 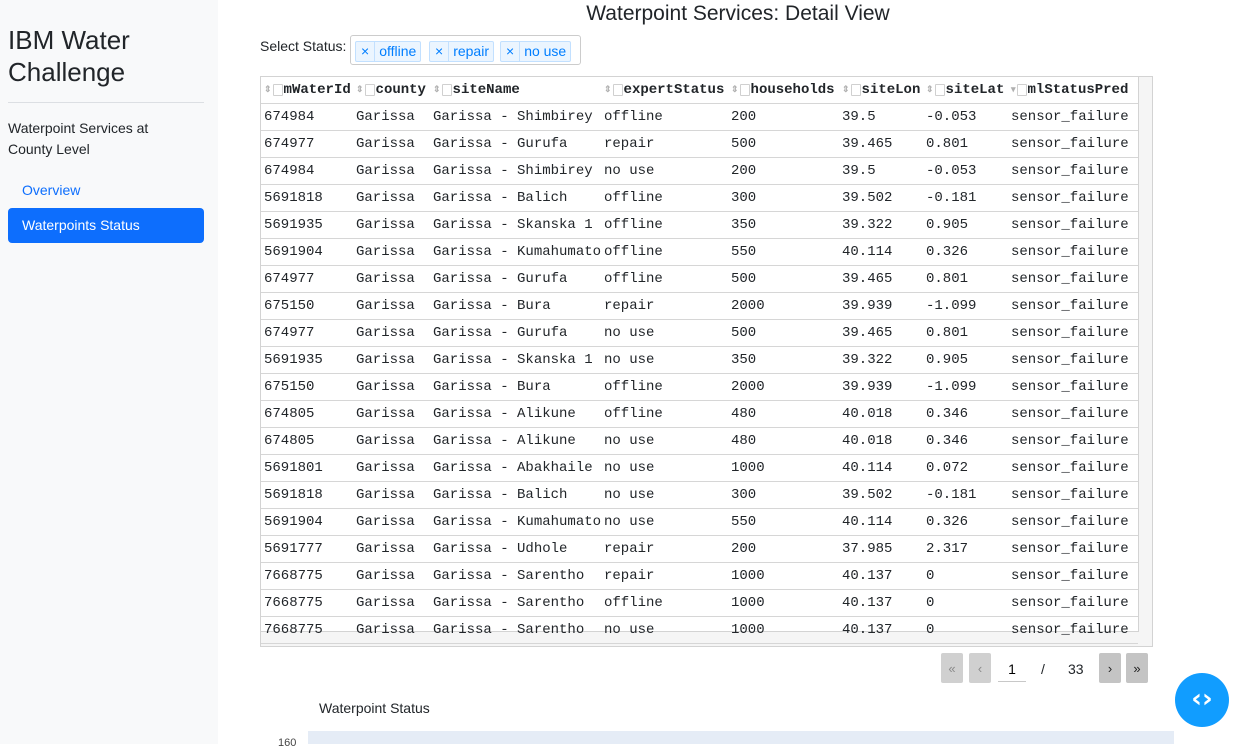 What do you see at coordinates (783, 198) in the screenshot?
I see `table-cell-households: 300` at bounding box center [783, 198].